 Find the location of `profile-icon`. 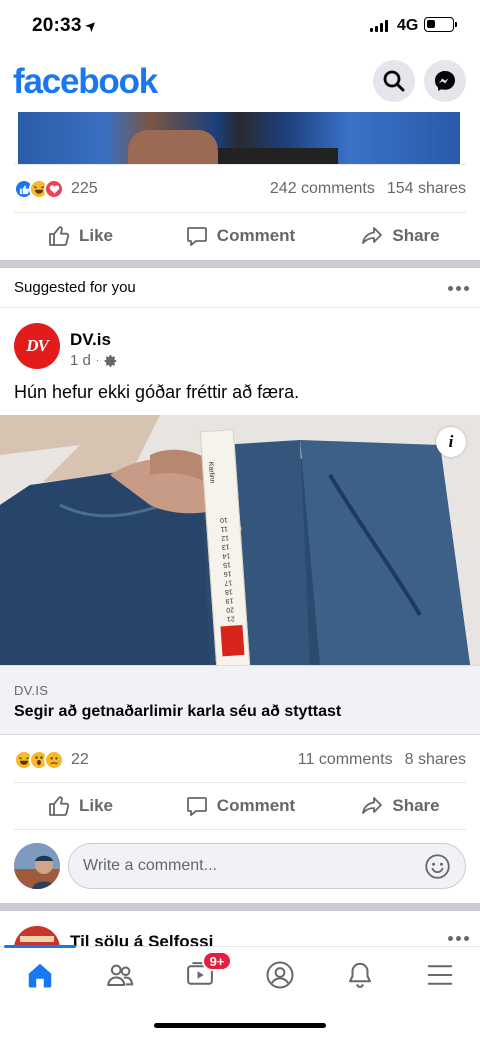

profile-icon is located at coordinates (280, 975).